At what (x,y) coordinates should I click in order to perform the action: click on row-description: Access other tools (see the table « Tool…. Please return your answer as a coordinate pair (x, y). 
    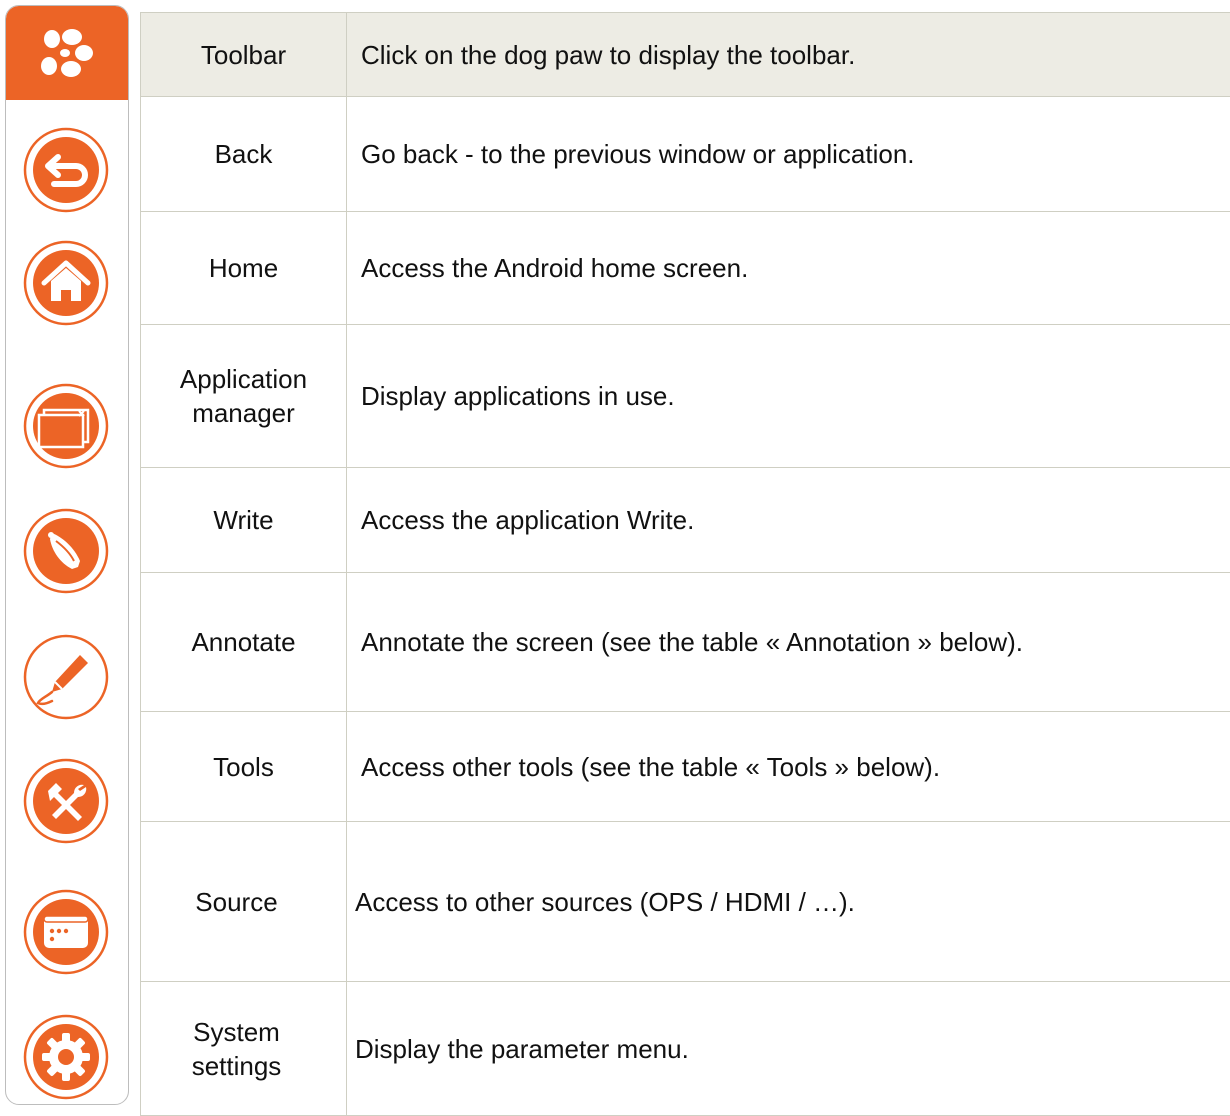
    Looking at the image, I should click on (788, 767).